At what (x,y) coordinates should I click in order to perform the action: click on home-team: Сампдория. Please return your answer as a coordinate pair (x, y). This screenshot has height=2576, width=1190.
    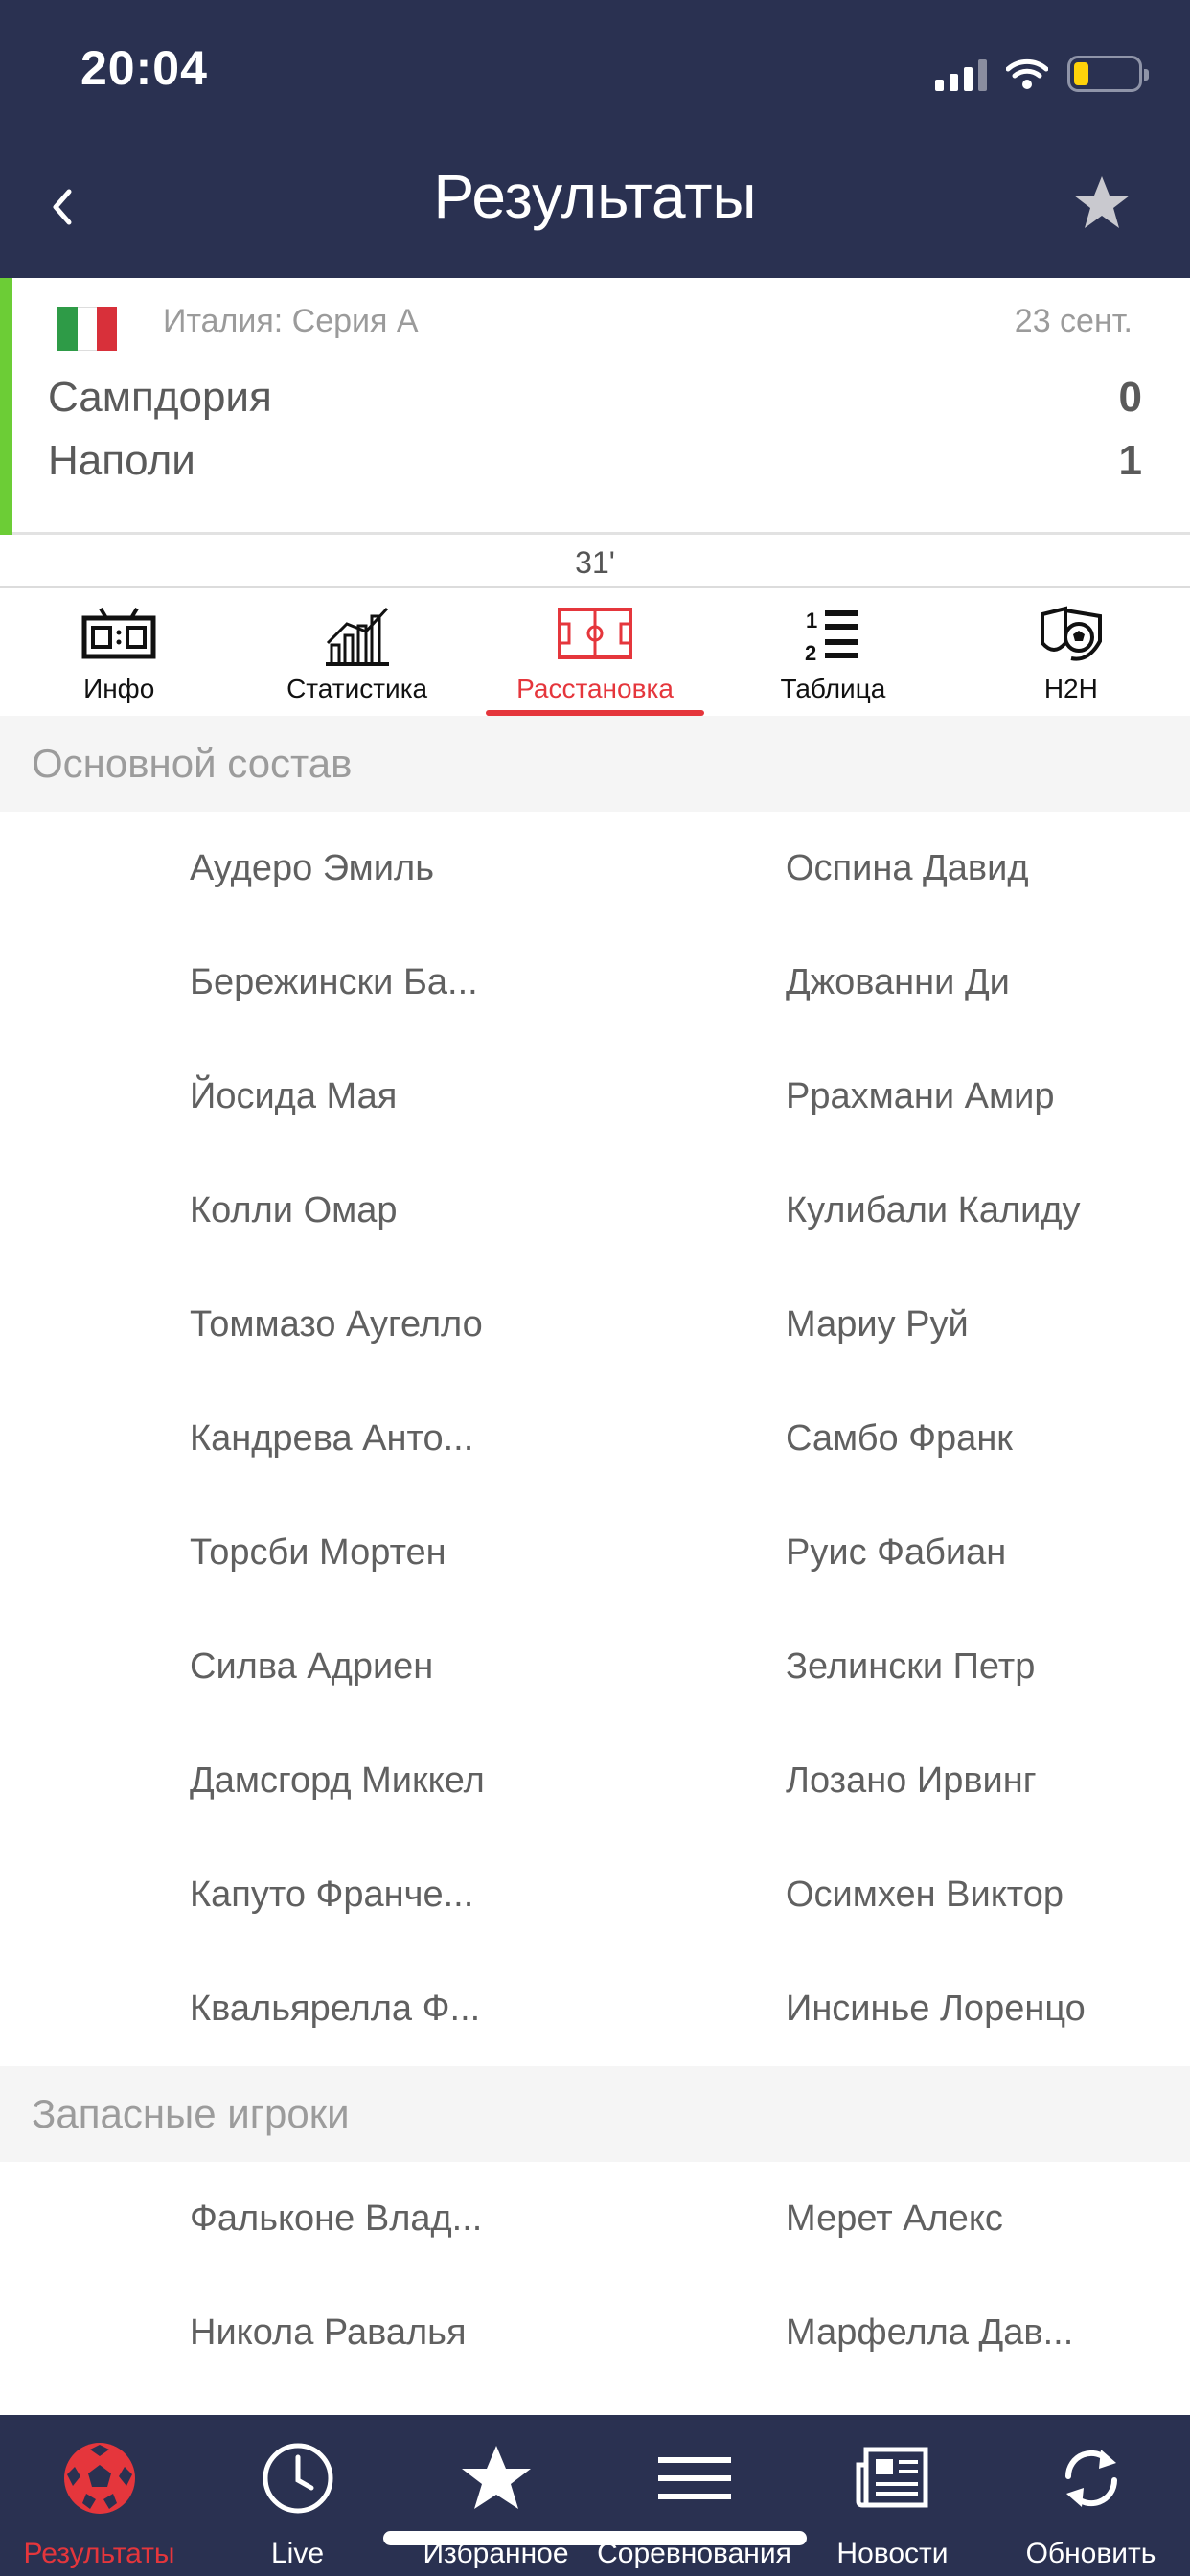
    Looking at the image, I should click on (160, 397).